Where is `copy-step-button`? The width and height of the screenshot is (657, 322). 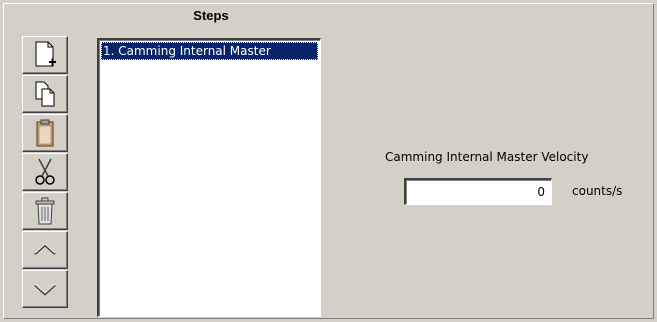 copy-step-button is located at coordinates (45, 94).